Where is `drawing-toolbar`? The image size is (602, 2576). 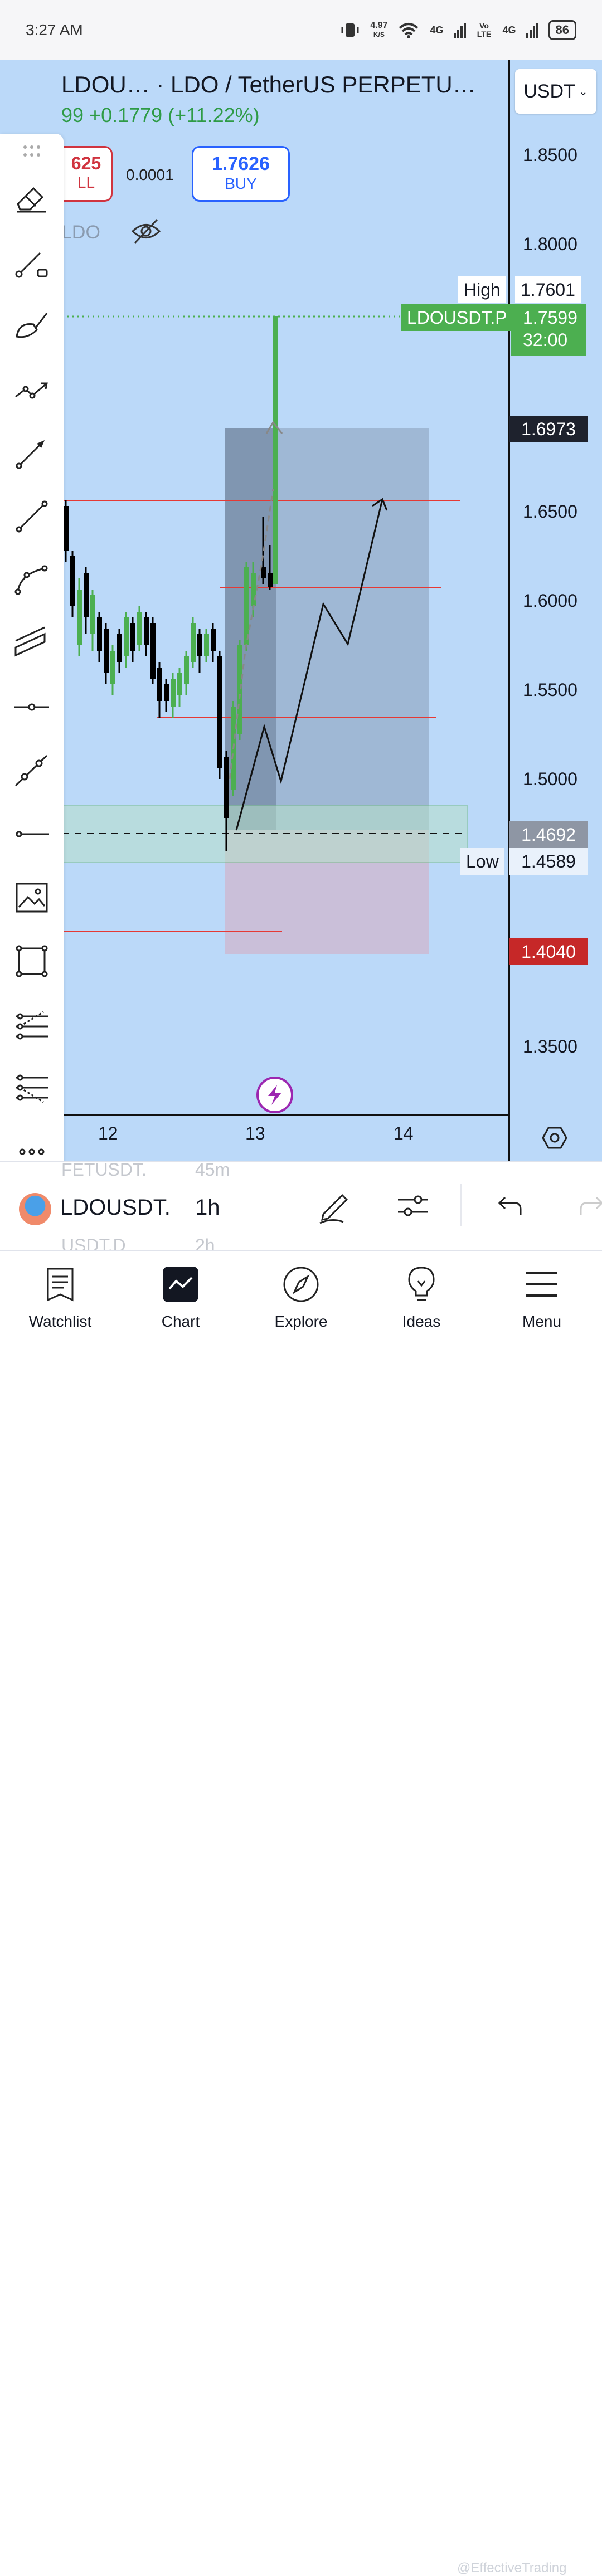
drawing-toolbar is located at coordinates (32, 647).